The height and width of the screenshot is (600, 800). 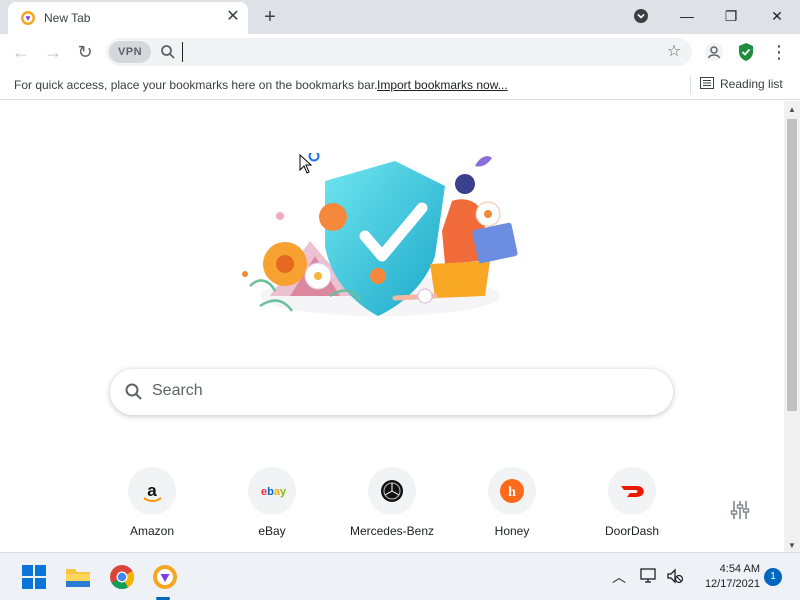 I want to click on reading-list-icon, so click(x=707, y=83).